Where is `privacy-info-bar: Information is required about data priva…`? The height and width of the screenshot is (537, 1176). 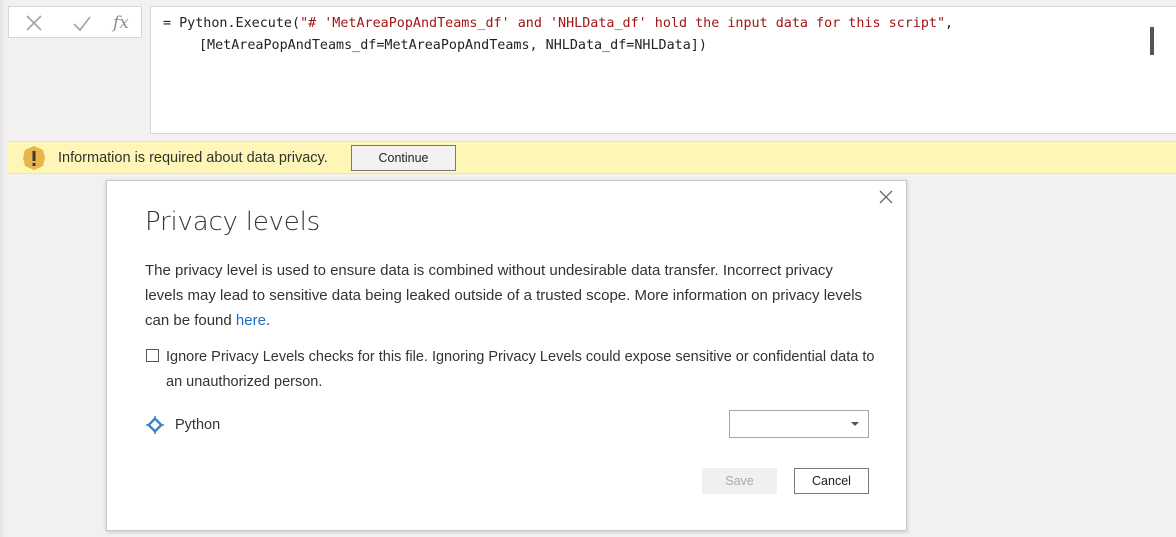
privacy-info-bar: Information is required about data priva… is located at coordinates (592, 157).